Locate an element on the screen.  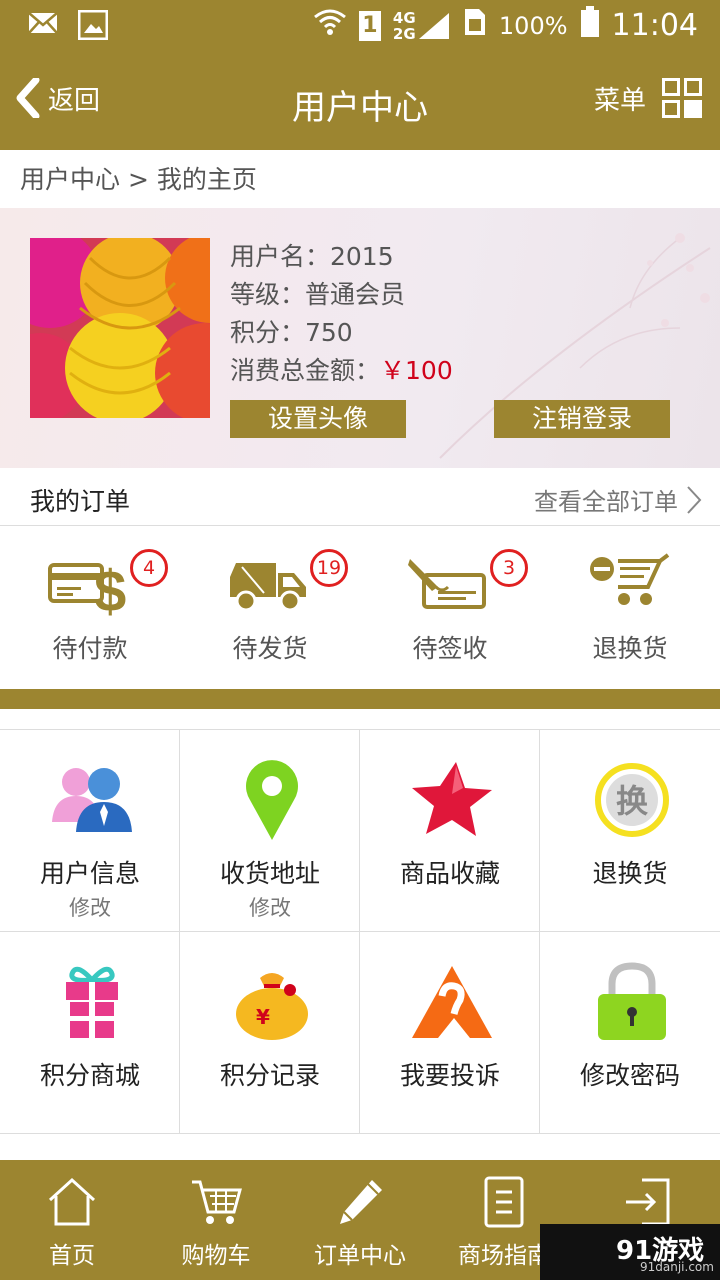
exchange-icon: 换 is located at coordinates (632, 800).